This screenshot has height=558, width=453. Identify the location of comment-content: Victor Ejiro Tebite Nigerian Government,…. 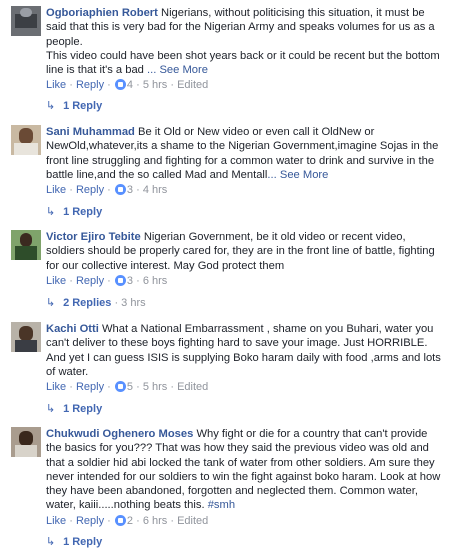
(246, 259).